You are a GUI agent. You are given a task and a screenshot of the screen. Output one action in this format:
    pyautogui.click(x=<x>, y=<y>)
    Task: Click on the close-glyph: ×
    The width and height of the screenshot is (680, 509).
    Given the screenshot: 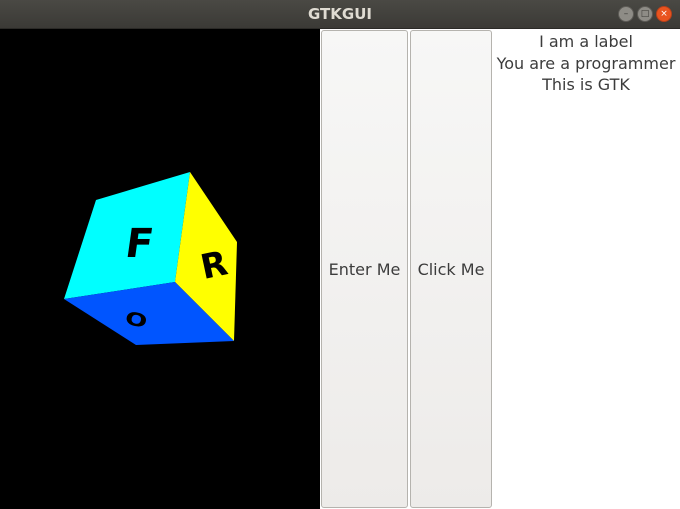 What is the action you would take?
    pyautogui.click(x=664, y=14)
    